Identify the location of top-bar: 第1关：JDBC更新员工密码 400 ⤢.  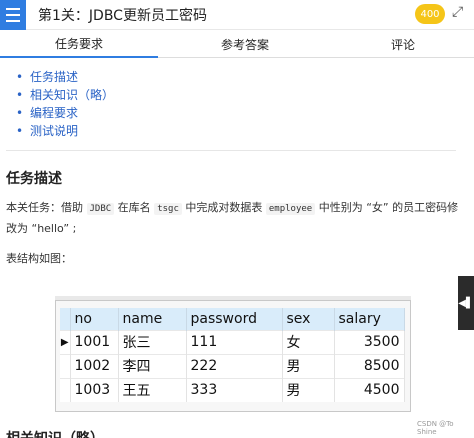
(237, 15).